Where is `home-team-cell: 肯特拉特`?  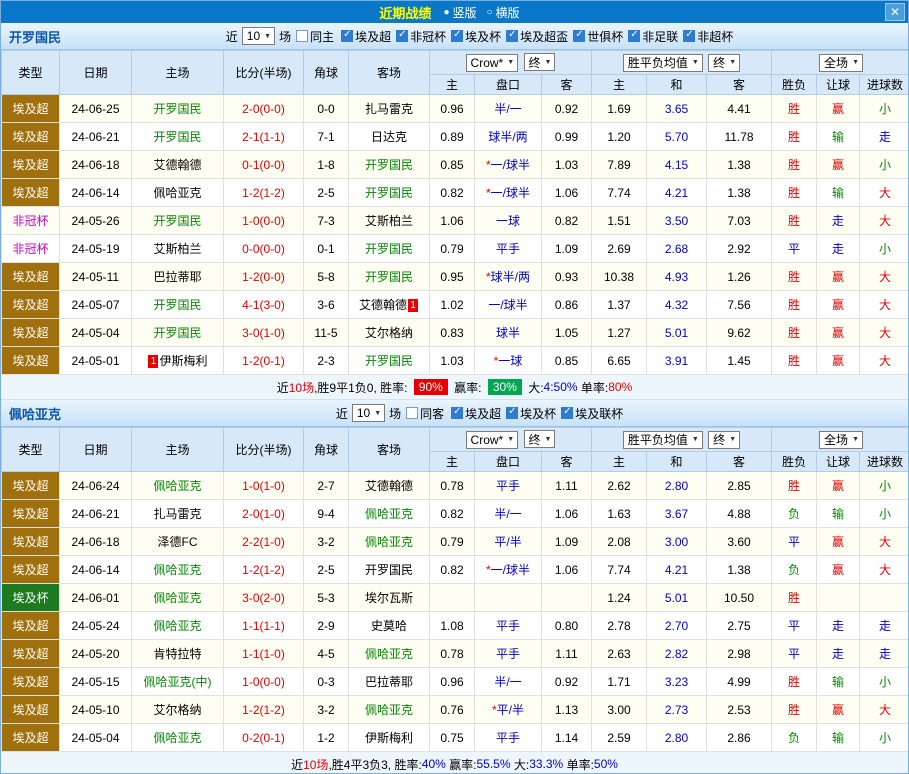
home-team-cell: 肯特拉特 is located at coordinates (177, 653).